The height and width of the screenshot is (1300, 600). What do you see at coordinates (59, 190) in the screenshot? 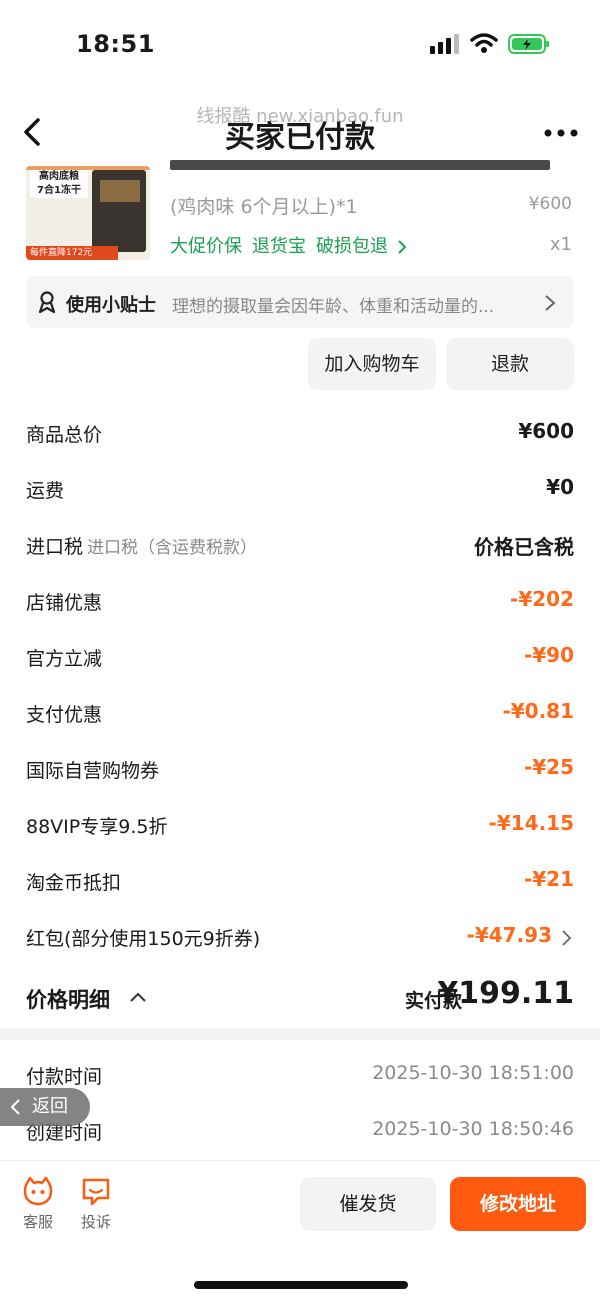
I see `thumb-line2: 7合1冻干` at bounding box center [59, 190].